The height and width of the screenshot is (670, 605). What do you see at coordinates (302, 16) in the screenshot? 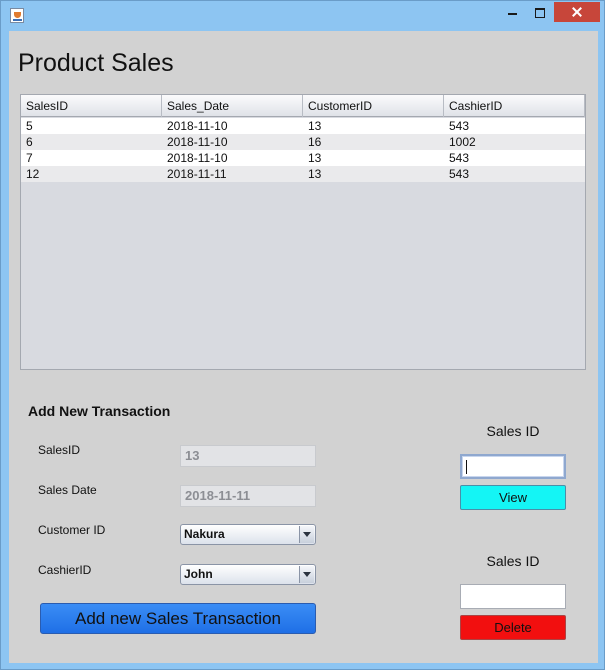
I see `title-bar` at bounding box center [302, 16].